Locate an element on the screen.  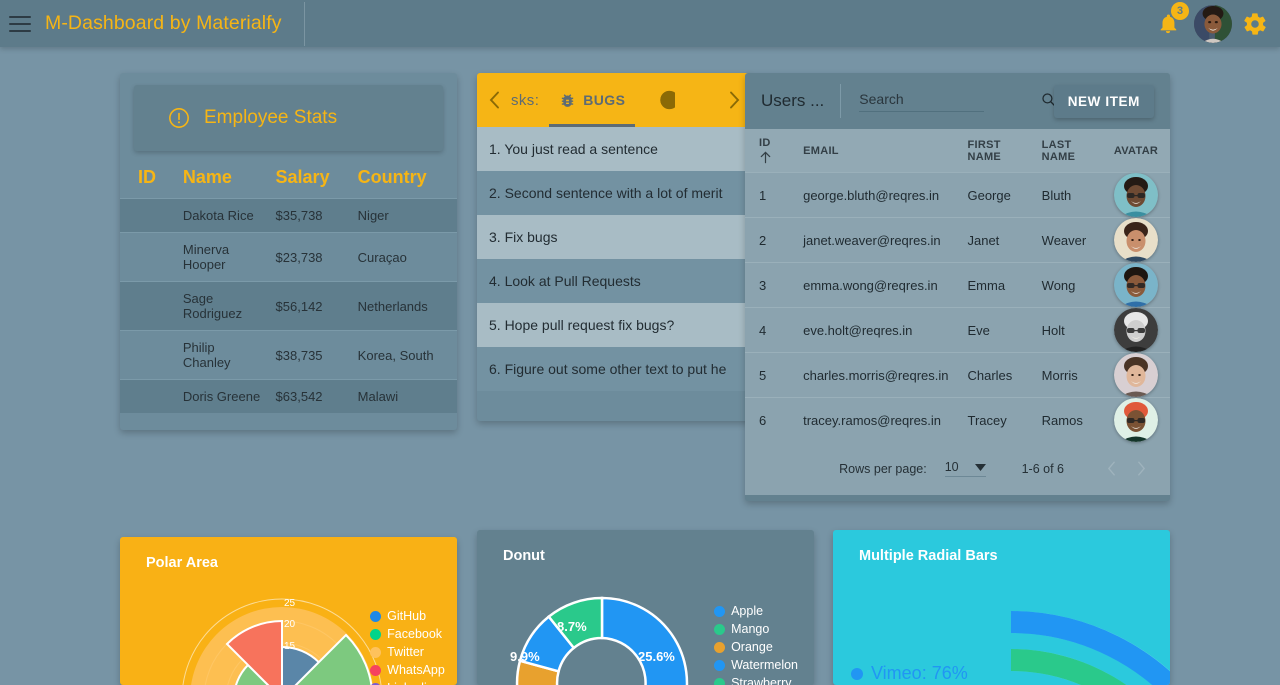
table-row: Dakota Rice $35,738 Niger is located at coordinates (288, 215).